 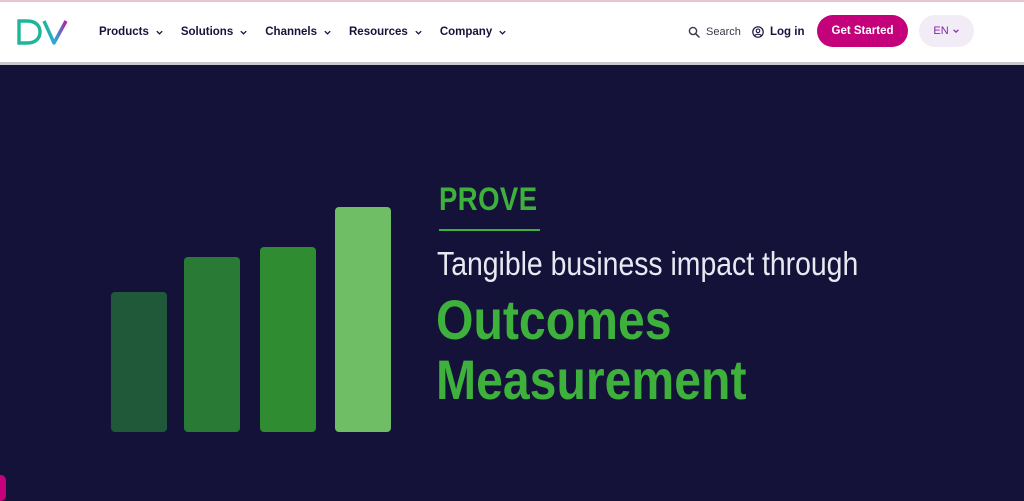 I want to click on hero-eyebrow: PROVE, so click(x=488, y=199).